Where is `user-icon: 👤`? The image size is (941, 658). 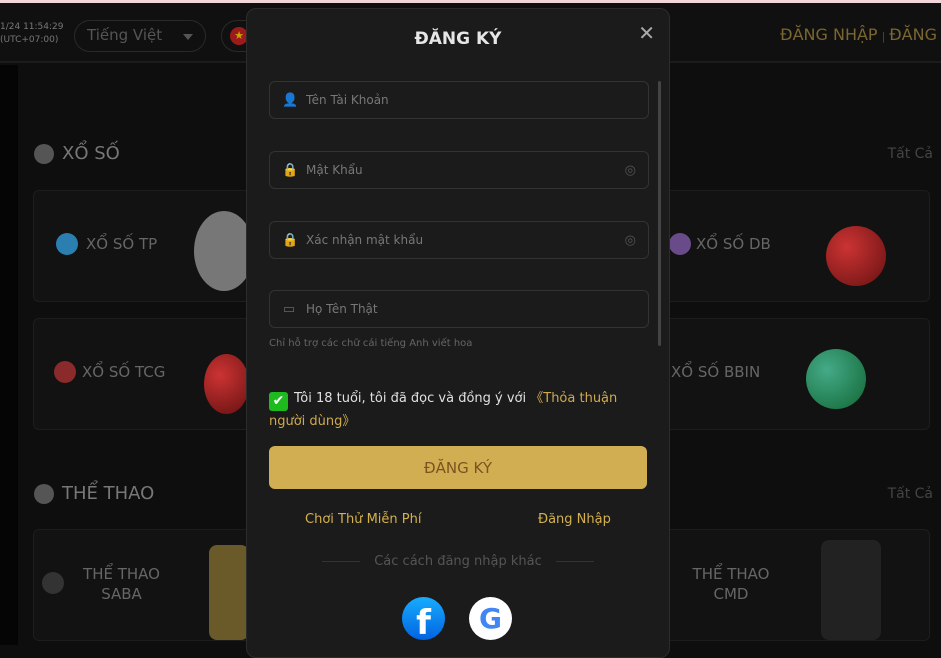 user-icon: 👤 is located at coordinates (290, 100).